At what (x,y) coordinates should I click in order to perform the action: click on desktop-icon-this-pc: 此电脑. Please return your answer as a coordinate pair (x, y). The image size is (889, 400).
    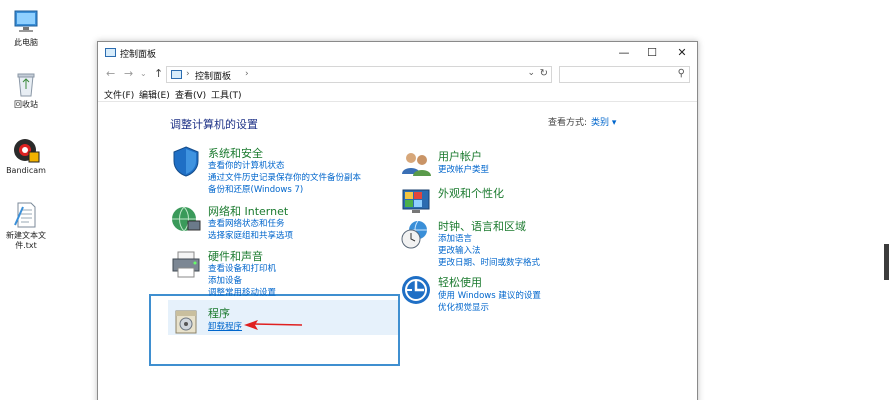
    Looking at the image, I should click on (26, 28).